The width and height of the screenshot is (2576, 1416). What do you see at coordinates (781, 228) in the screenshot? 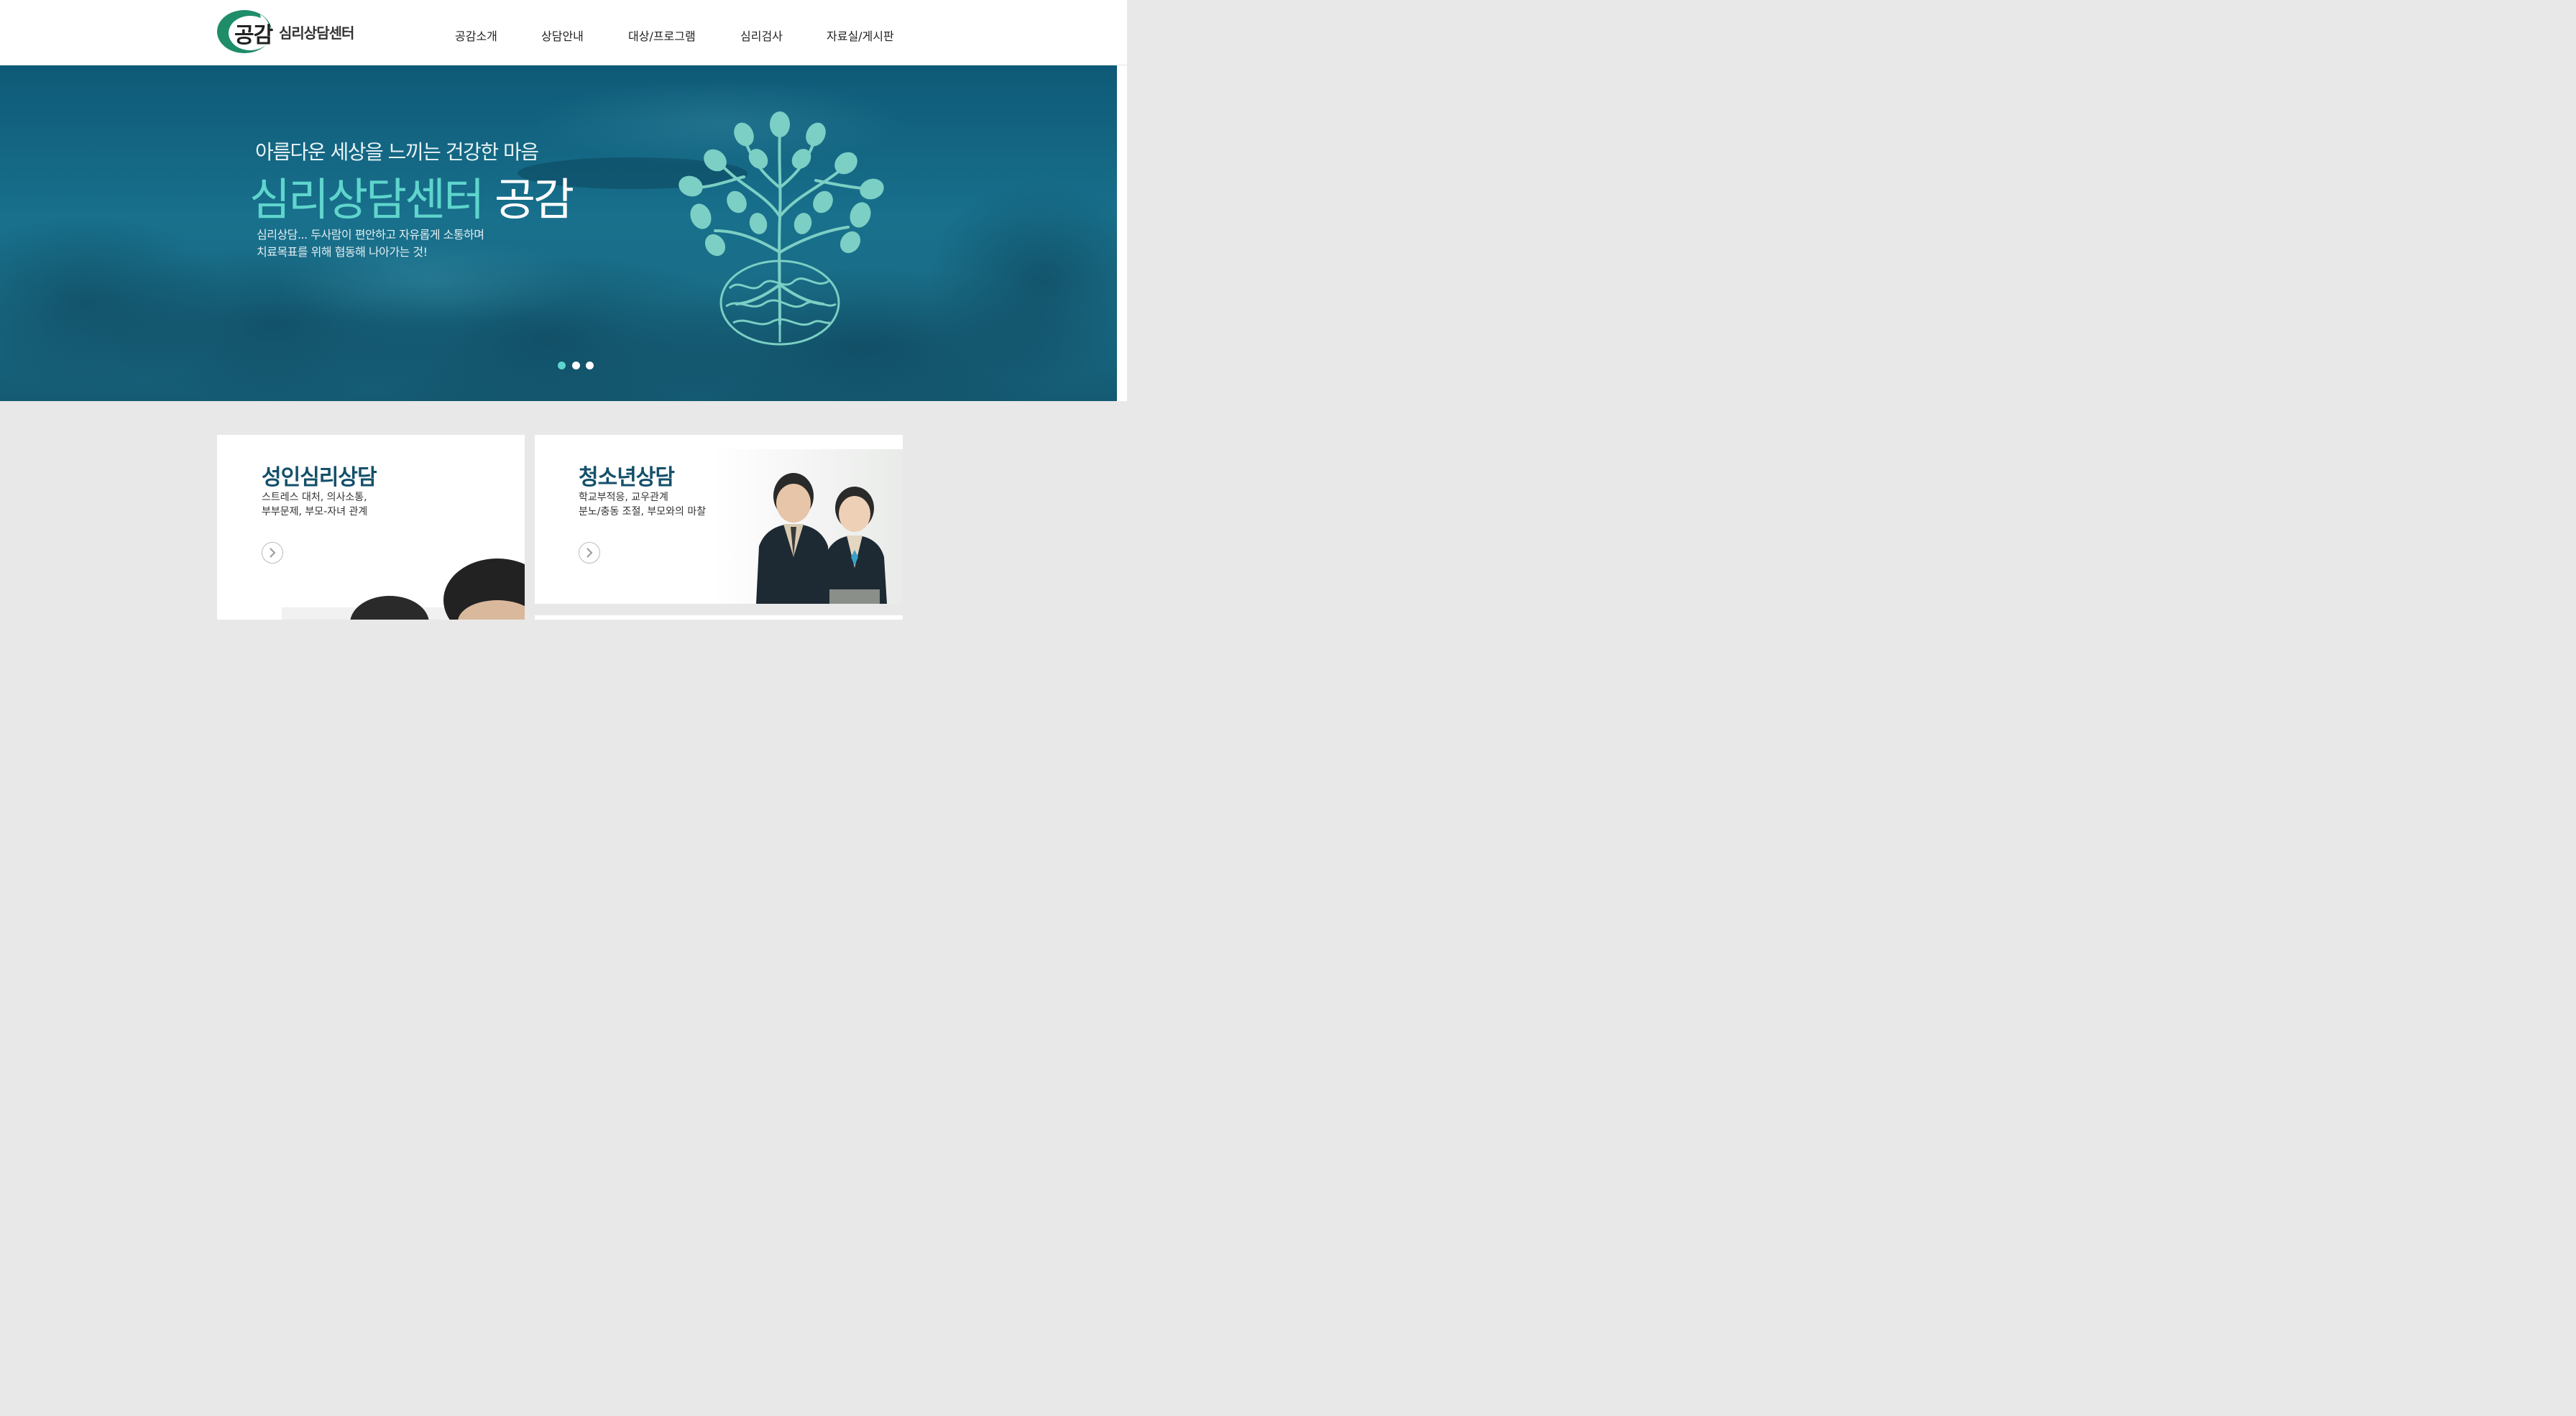
I see `tree-brain-icon` at bounding box center [781, 228].